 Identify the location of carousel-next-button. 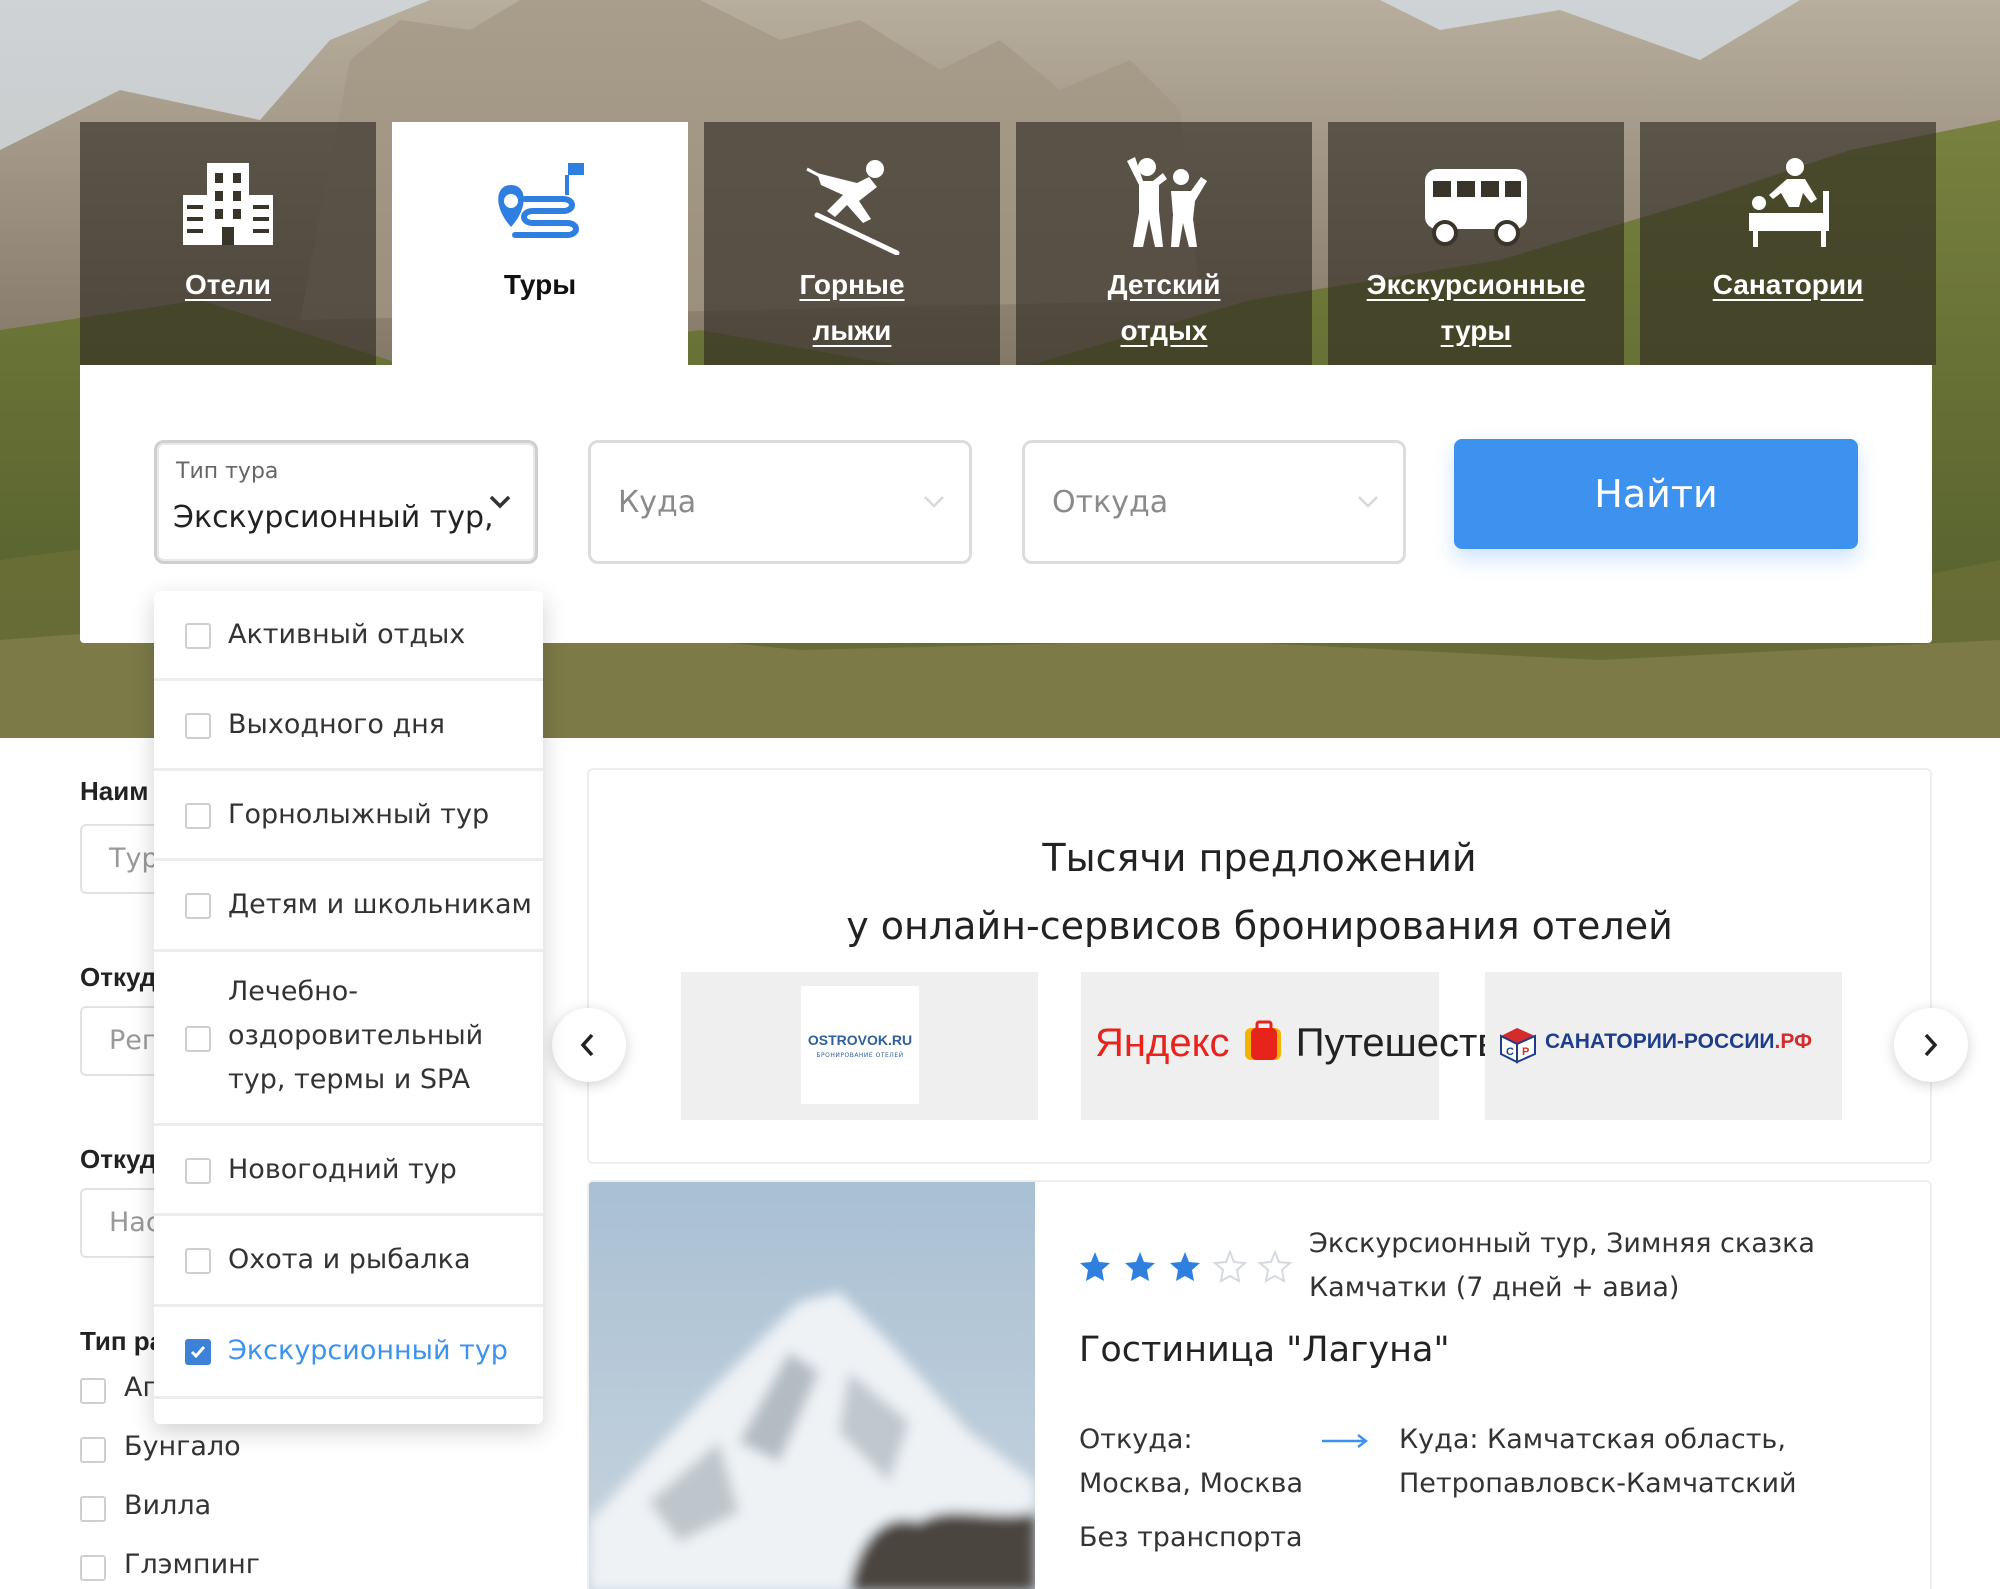
(1931, 1045).